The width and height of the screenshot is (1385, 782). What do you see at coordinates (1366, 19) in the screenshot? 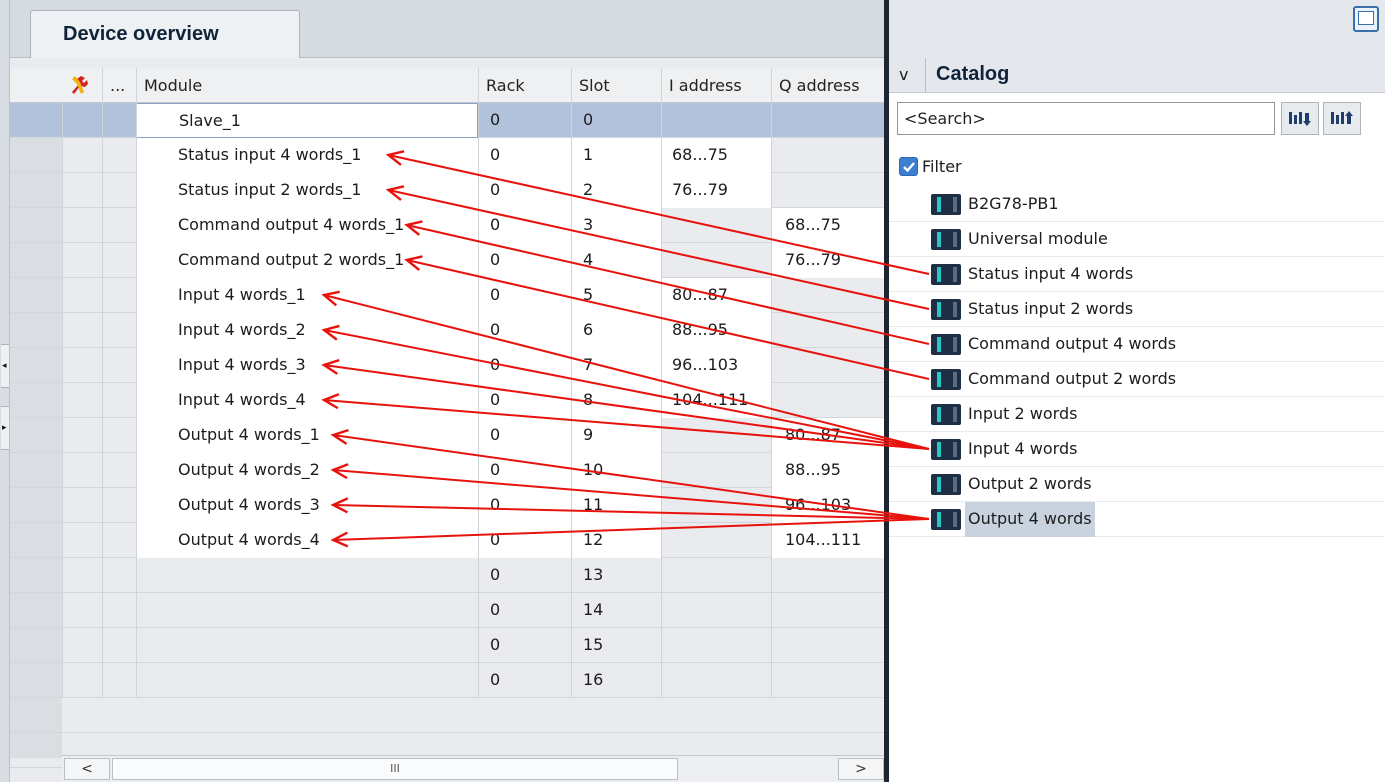
I see `panel-layout-icon` at bounding box center [1366, 19].